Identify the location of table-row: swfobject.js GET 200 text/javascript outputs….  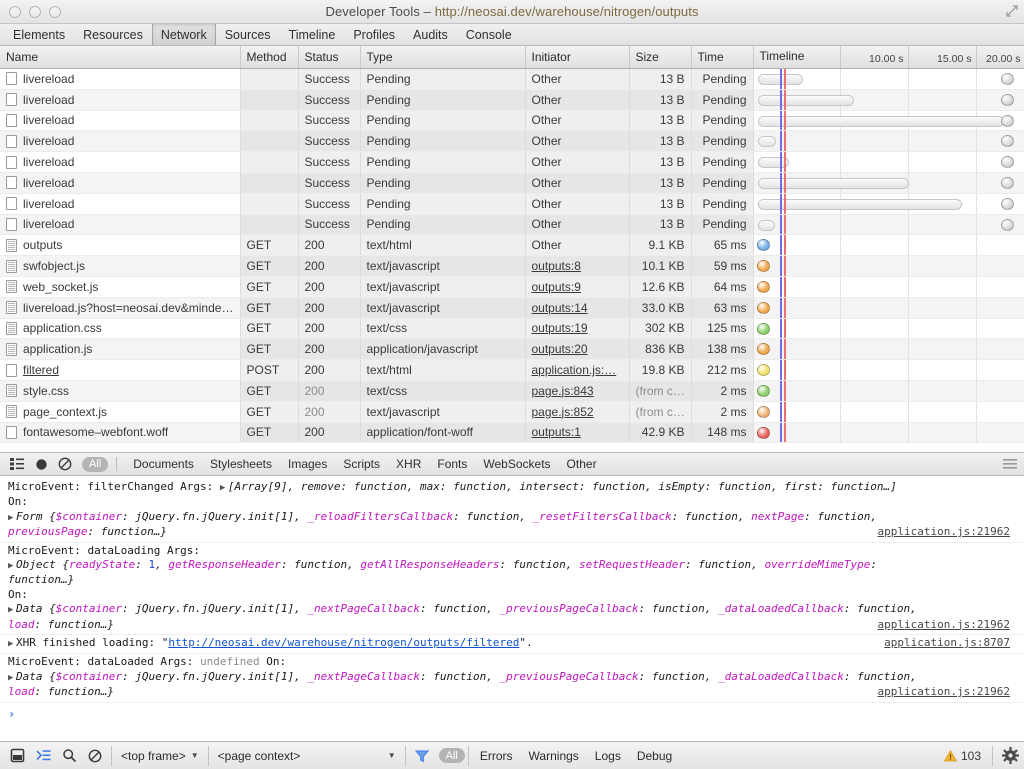
(512, 266).